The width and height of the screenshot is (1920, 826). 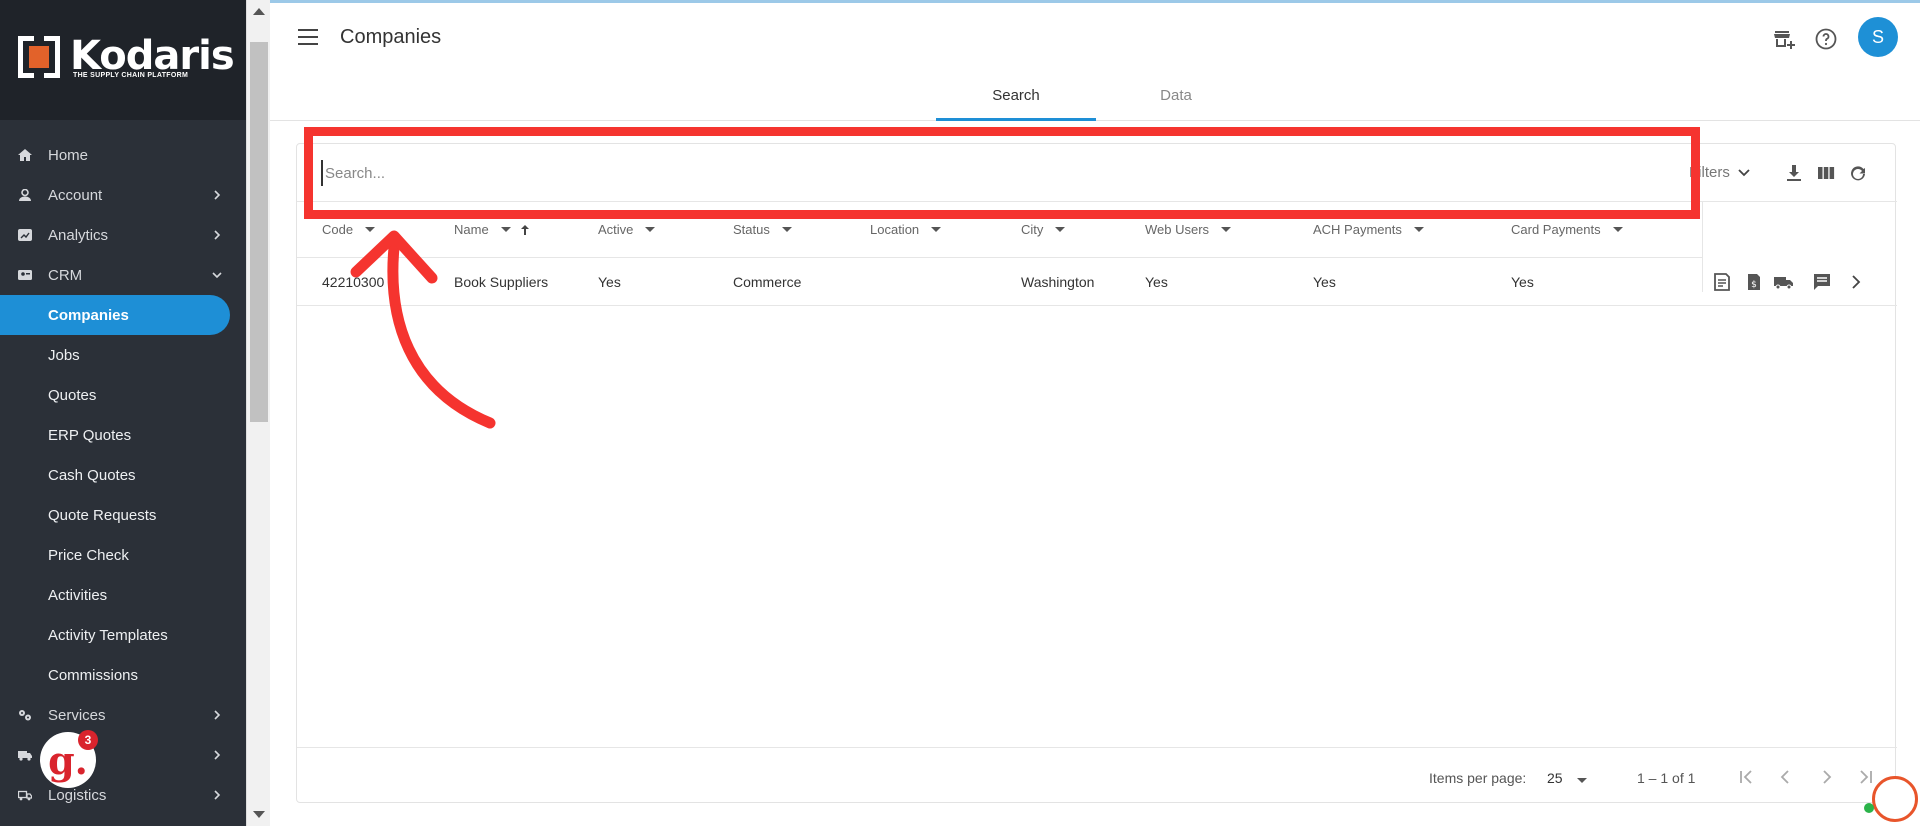 I want to click on sidebar-item-label: CRM, so click(x=65, y=275).